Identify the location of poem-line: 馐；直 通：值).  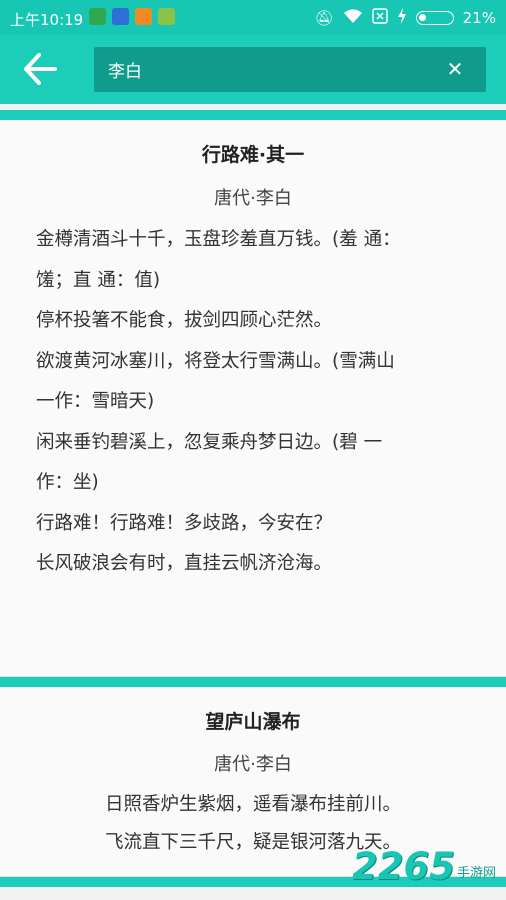
(98, 280).